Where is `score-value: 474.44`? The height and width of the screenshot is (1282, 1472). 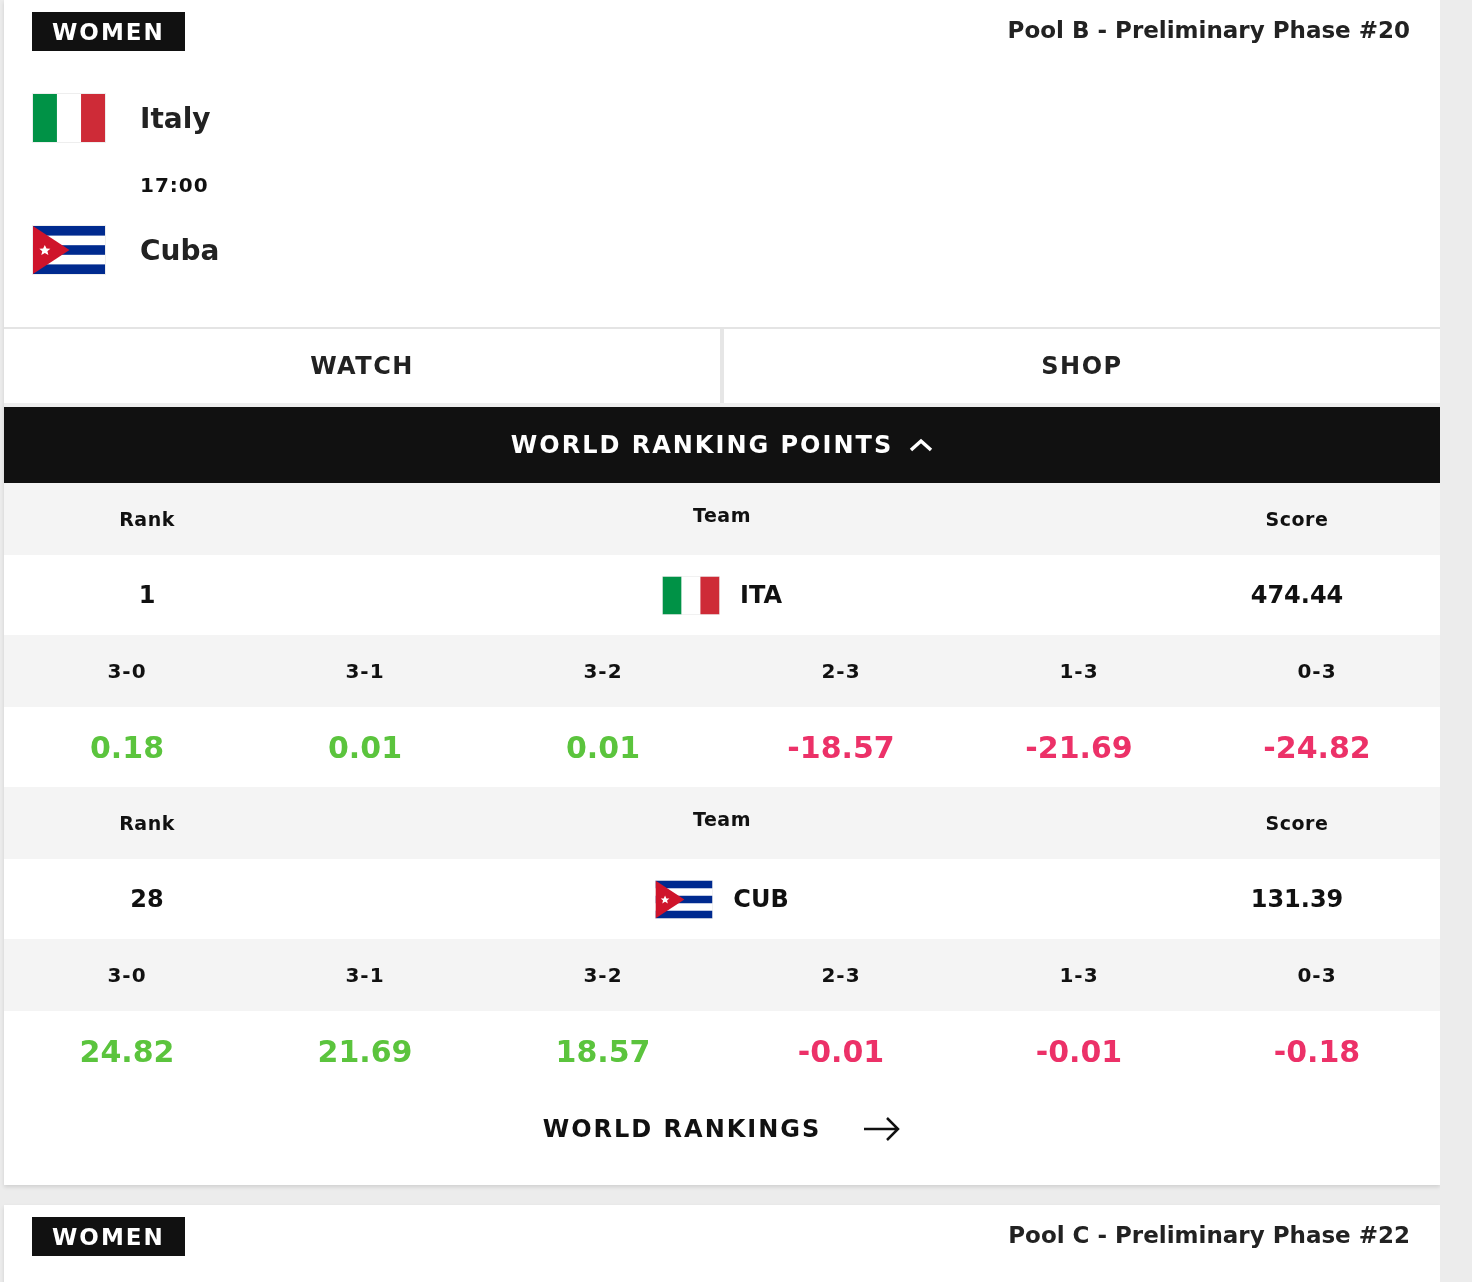
score-value: 474.44 is located at coordinates (1297, 595).